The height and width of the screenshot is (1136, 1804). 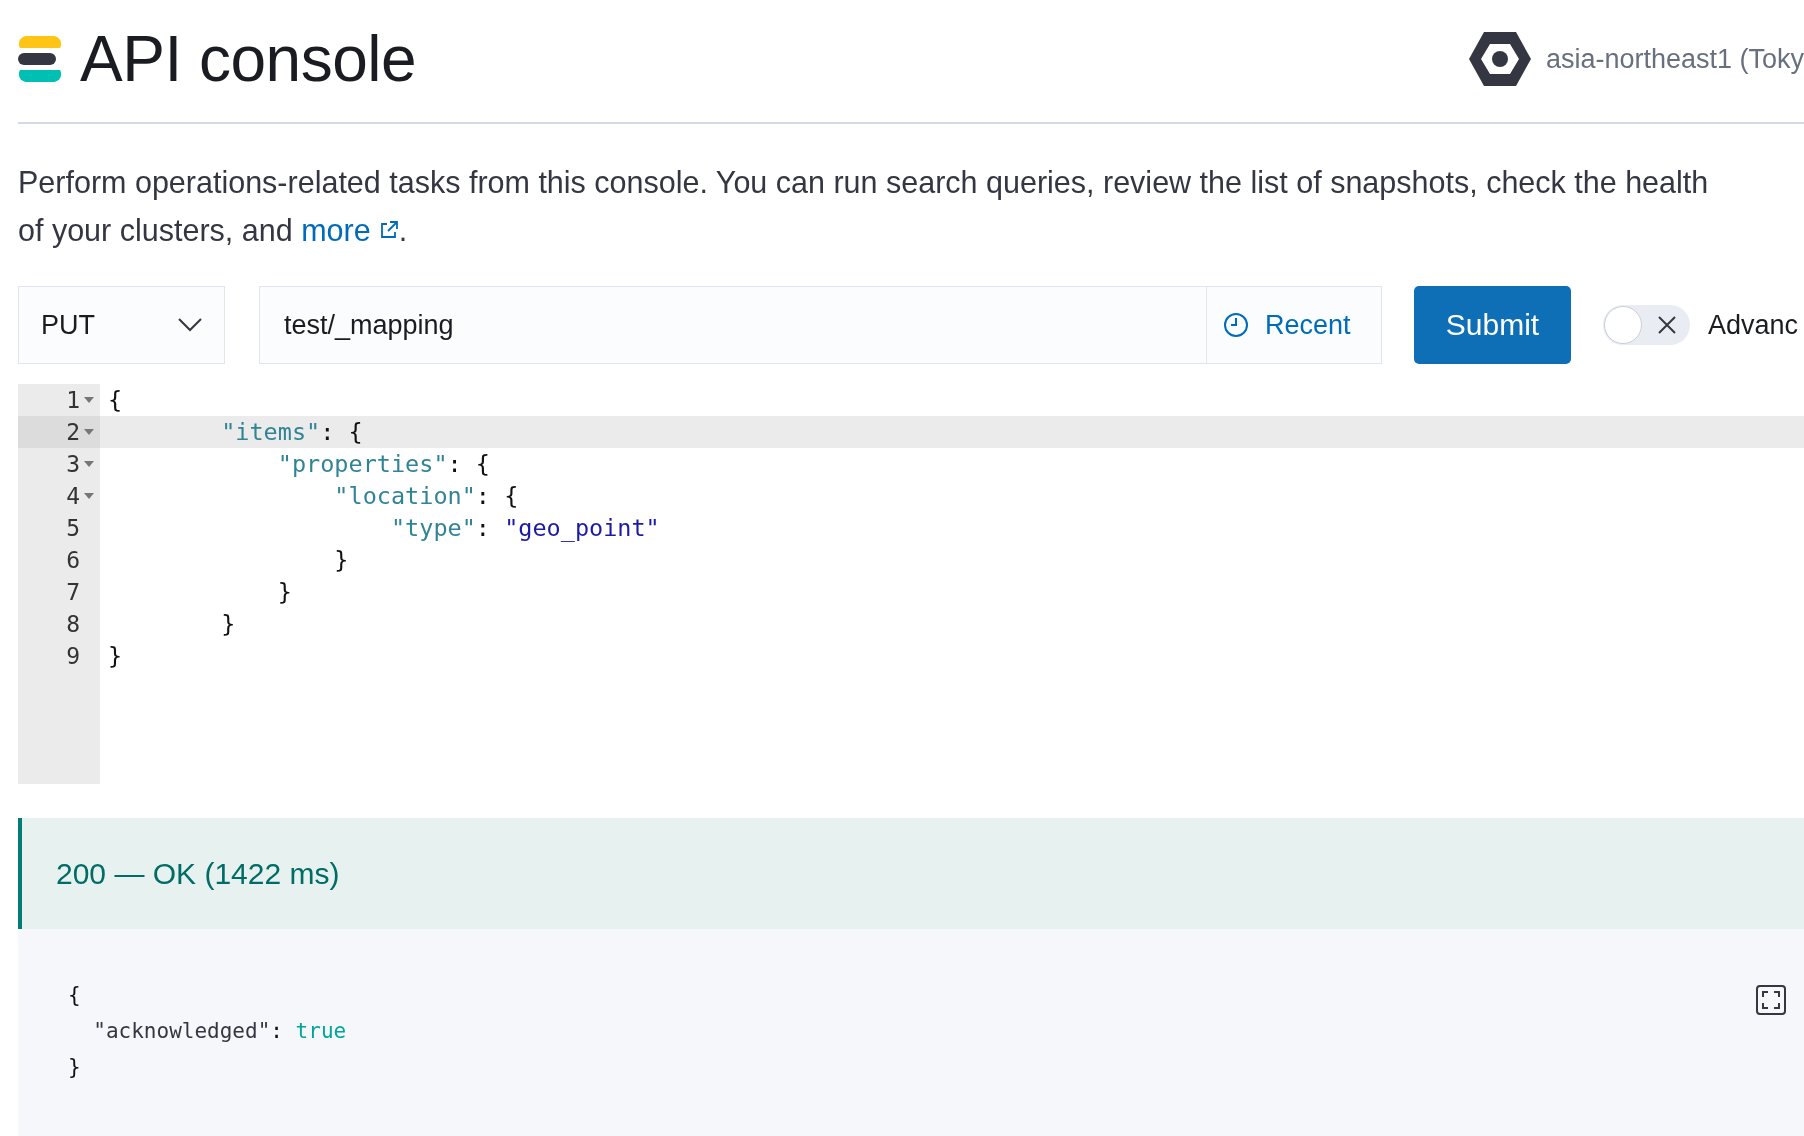 What do you see at coordinates (1667, 325) in the screenshot?
I see `cross-icon` at bounding box center [1667, 325].